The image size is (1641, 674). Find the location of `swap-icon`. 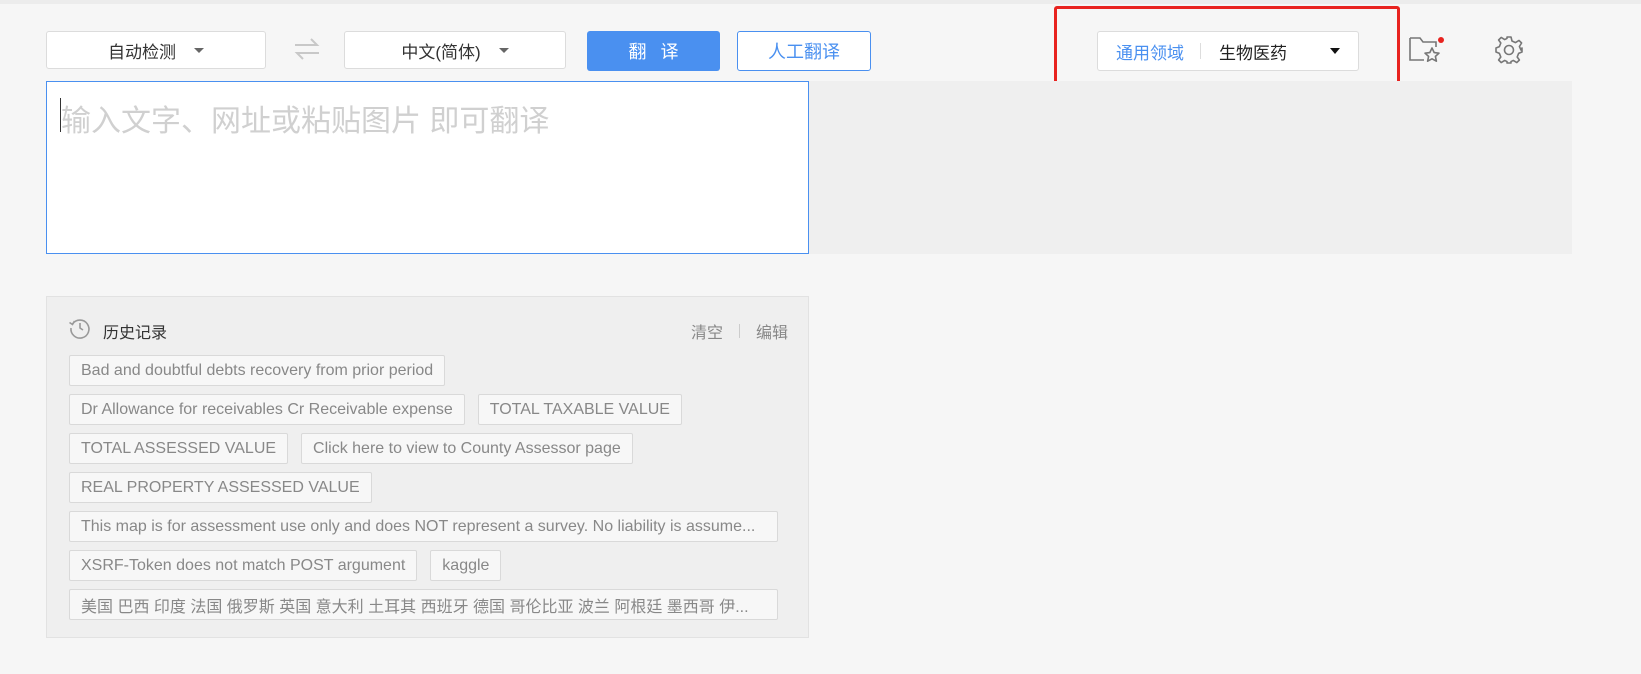

swap-icon is located at coordinates (307, 49).